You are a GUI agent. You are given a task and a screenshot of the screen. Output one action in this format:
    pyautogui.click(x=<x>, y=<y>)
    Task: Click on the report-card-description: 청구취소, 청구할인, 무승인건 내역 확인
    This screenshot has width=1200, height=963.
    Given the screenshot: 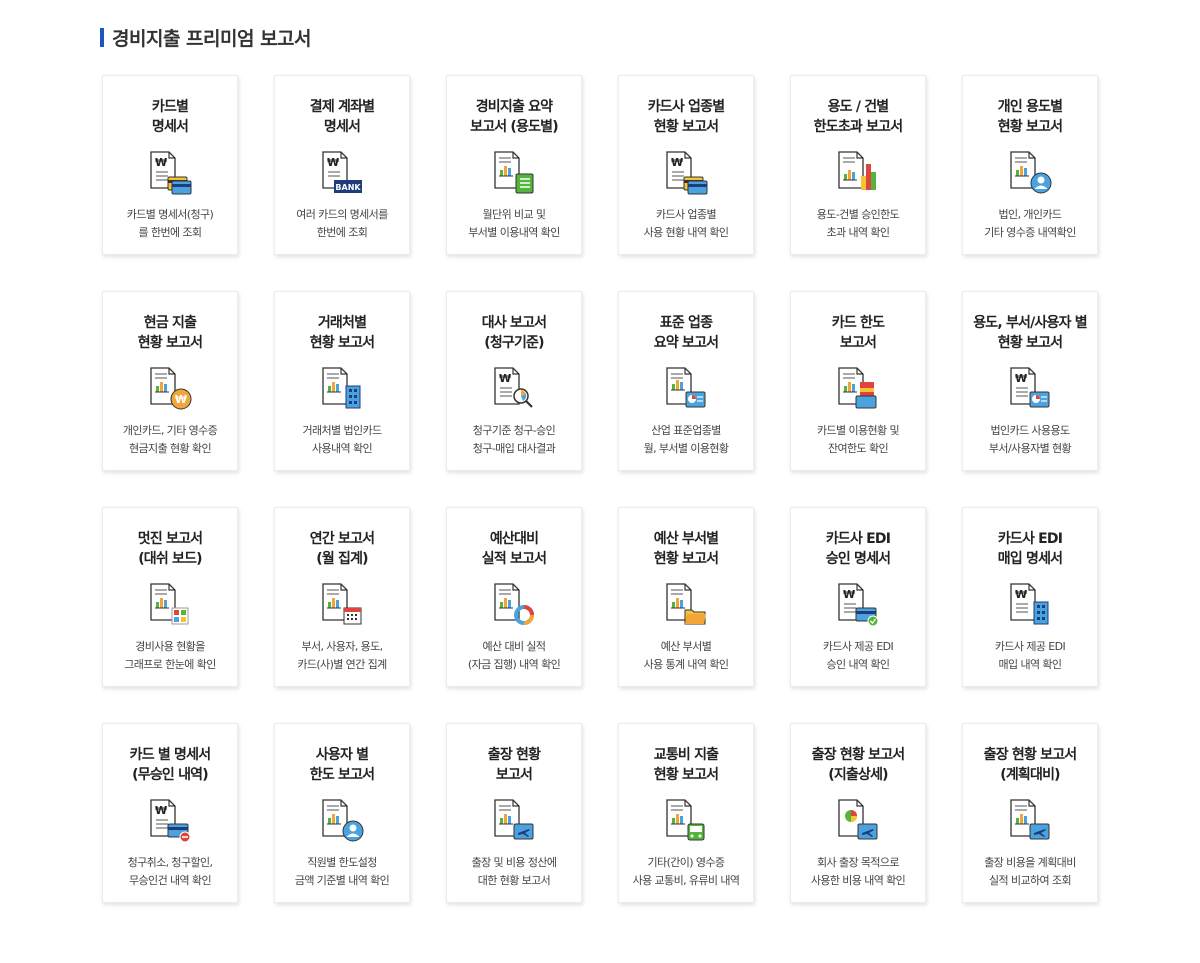 What is the action you would take?
    pyautogui.click(x=170, y=871)
    